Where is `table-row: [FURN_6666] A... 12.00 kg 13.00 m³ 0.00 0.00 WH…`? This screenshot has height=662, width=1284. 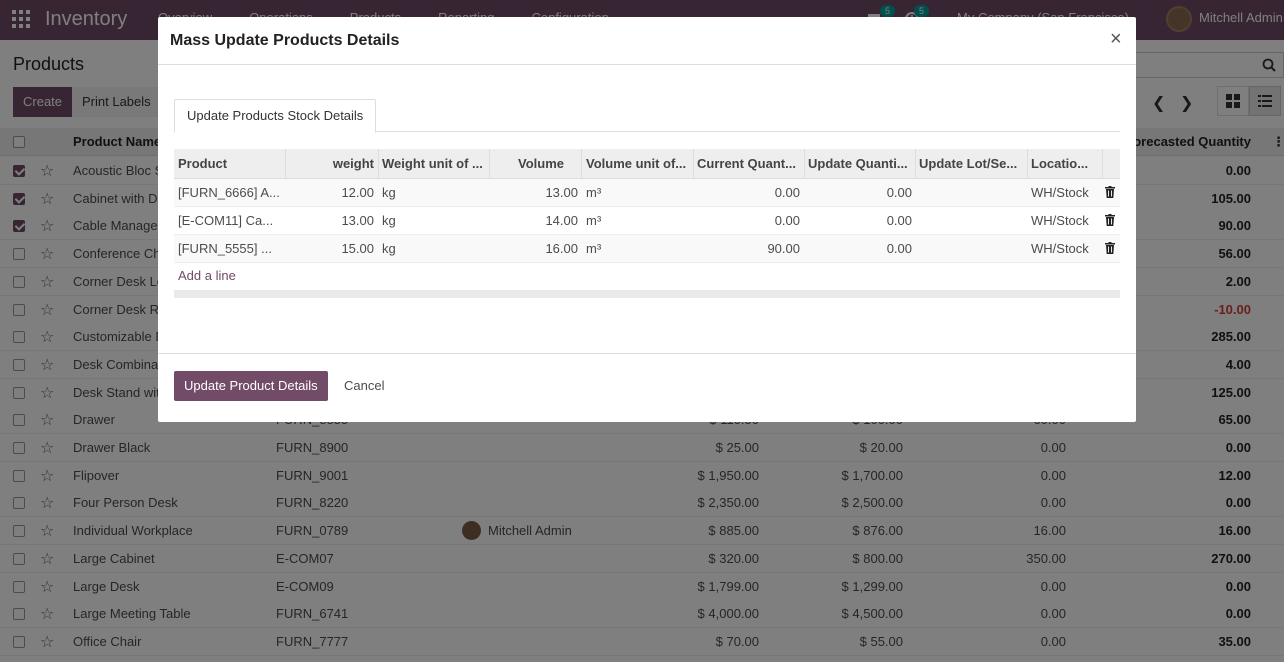
table-row: [FURN_6666] A... 12.00 kg 13.00 m³ 0.00 0.00 WH… is located at coordinates (647, 193).